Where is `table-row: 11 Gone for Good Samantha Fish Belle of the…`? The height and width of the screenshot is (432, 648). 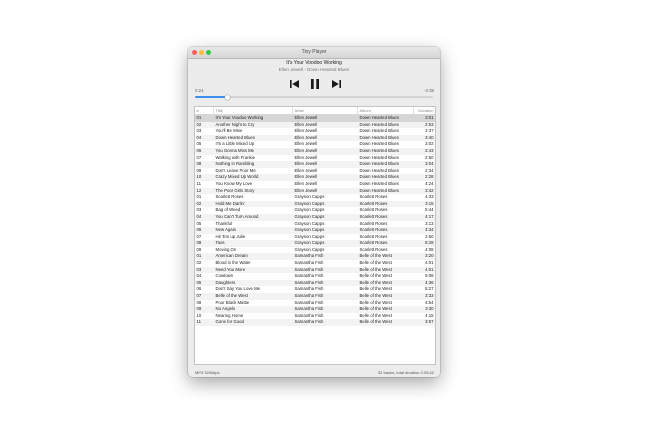
table-row: 11 Gone for Good Samantha Fish Belle of the… is located at coordinates (315, 322).